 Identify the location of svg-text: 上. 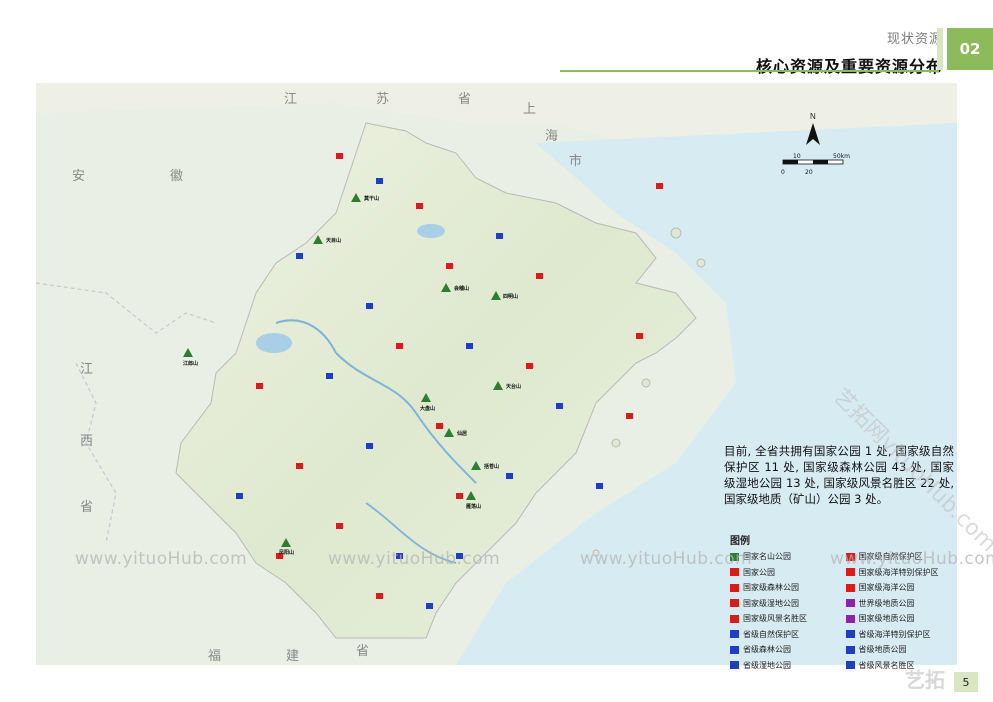
(529, 109).